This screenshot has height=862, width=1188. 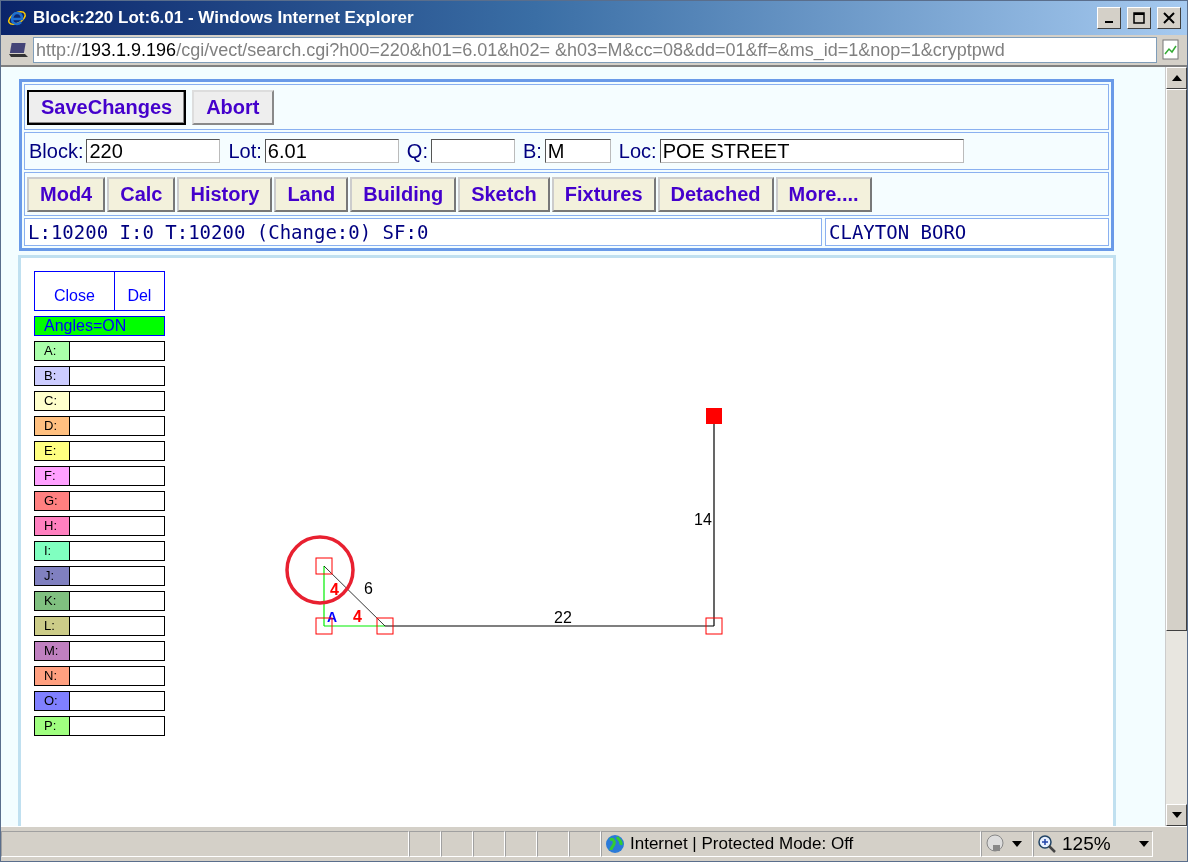 What do you see at coordinates (153, 151) in the screenshot?
I see `text-field: 220` at bounding box center [153, 151].